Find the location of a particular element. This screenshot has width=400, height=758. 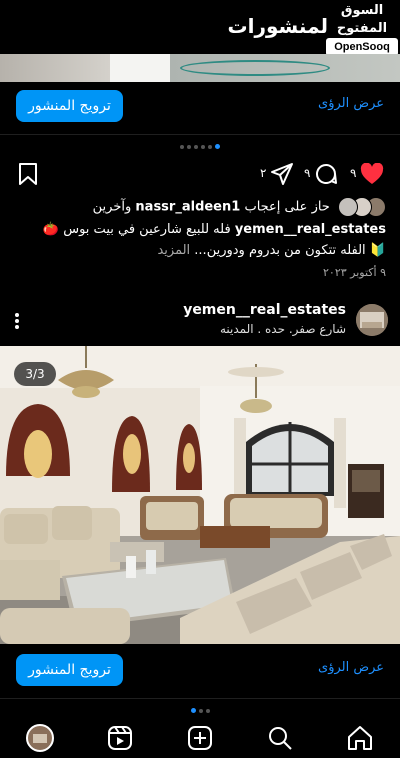

app-header: لمنشورات السوق المفتوح OpenSooq is located at coordinates (200, 28).